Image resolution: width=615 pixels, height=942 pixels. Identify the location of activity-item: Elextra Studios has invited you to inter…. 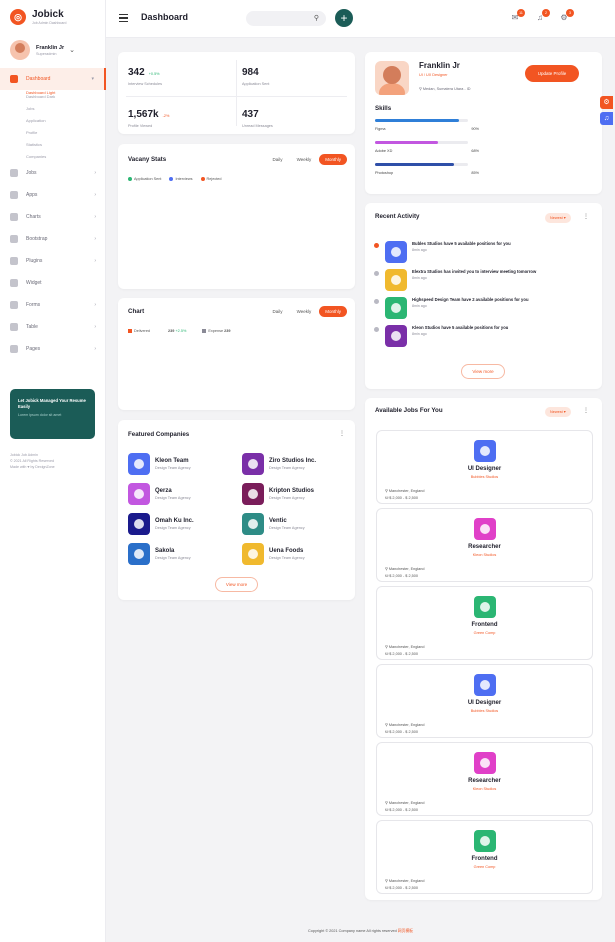
(478, 280).